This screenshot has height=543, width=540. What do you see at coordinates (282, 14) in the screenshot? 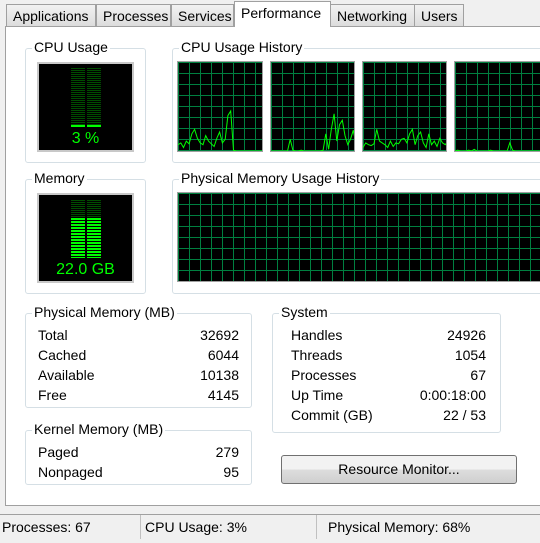
I see `tab-performance: Performance` at bounding box center [282, 14].